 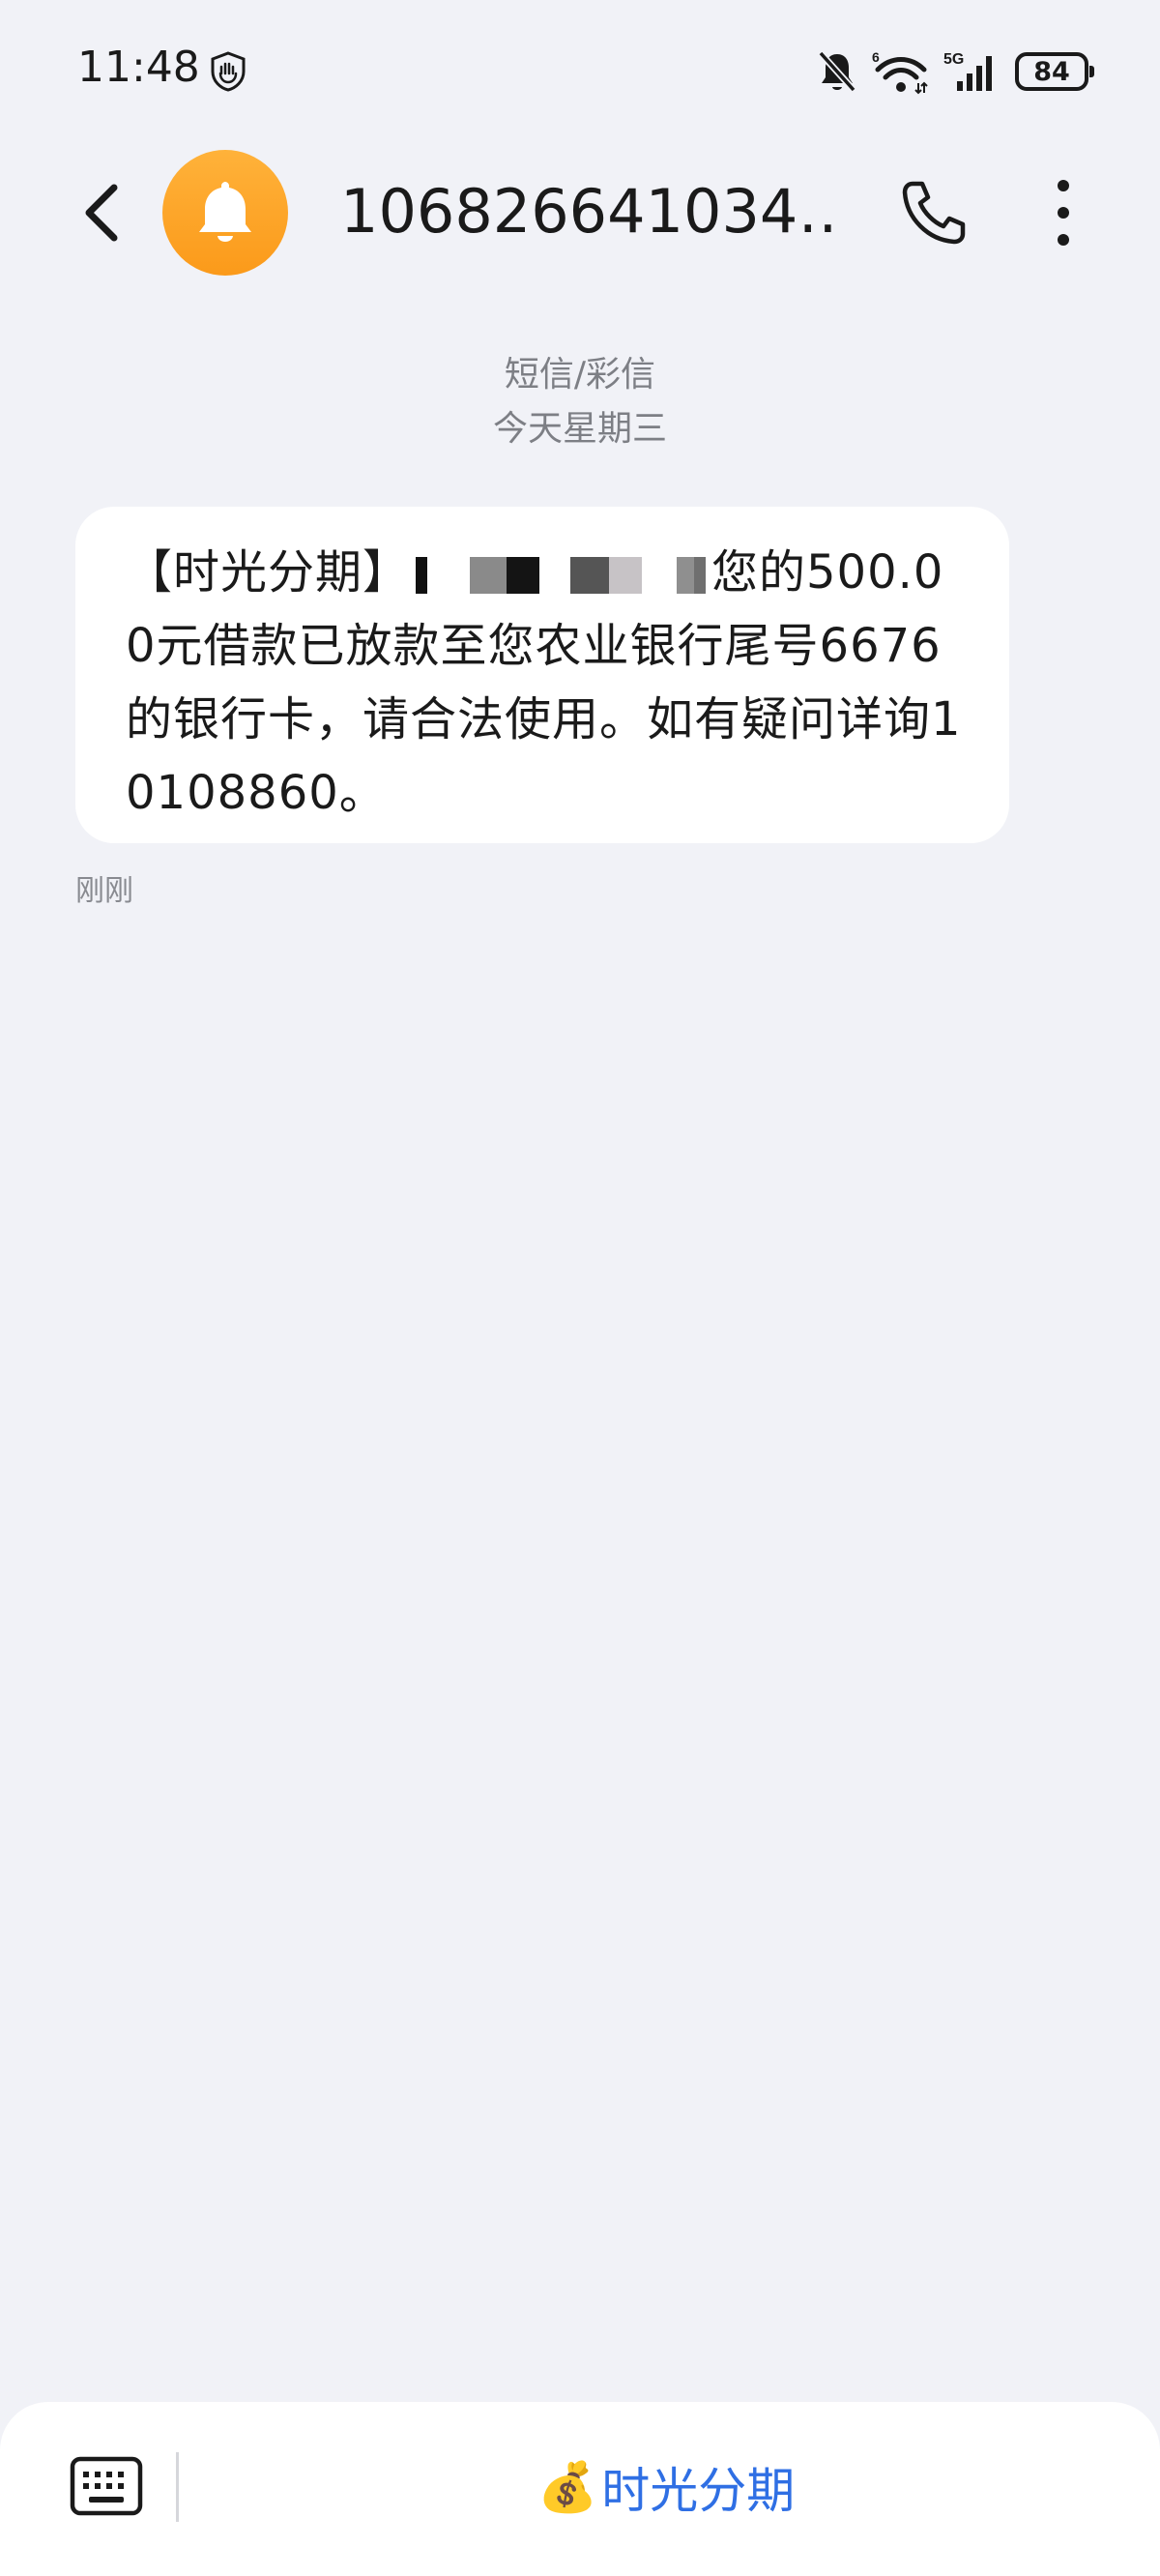 I want to click on battery-icon: 84, so click(x=1054, y=71).